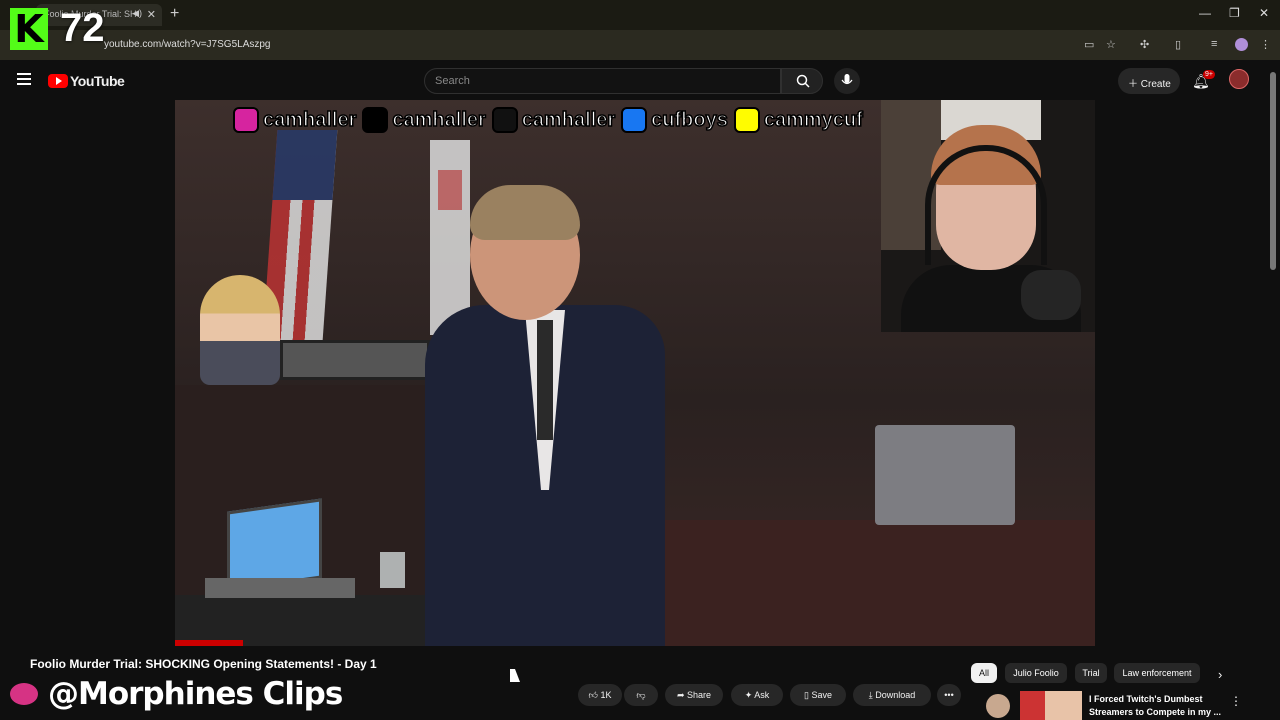 The height and width of the screenshot is (720, 1280). What do you see at coordinates (1133, 84) in the screenshot?
I see `plus-icon: ＋` at bounding box center [1133, 84].